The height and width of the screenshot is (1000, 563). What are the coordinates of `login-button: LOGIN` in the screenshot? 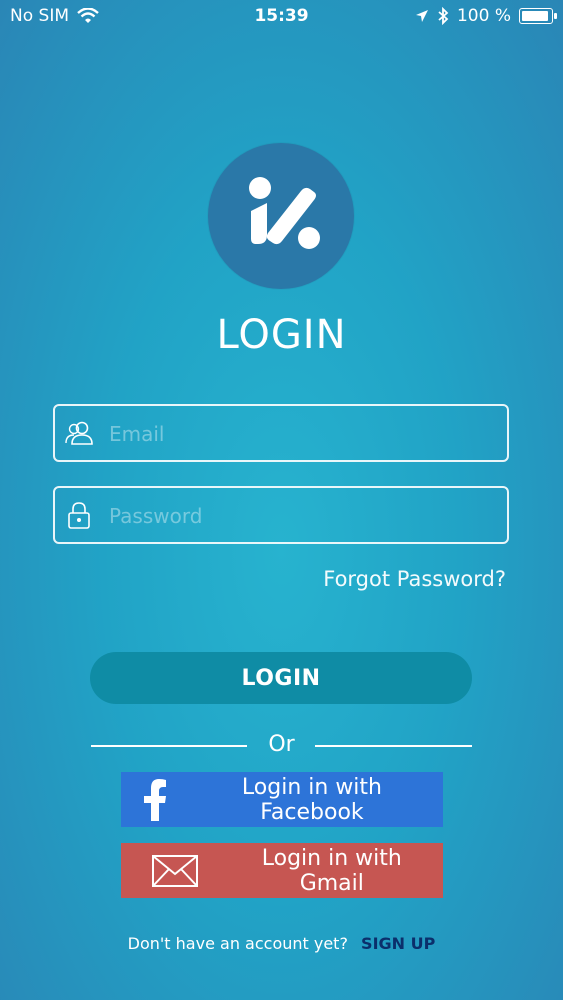 It's located at (281, 678).